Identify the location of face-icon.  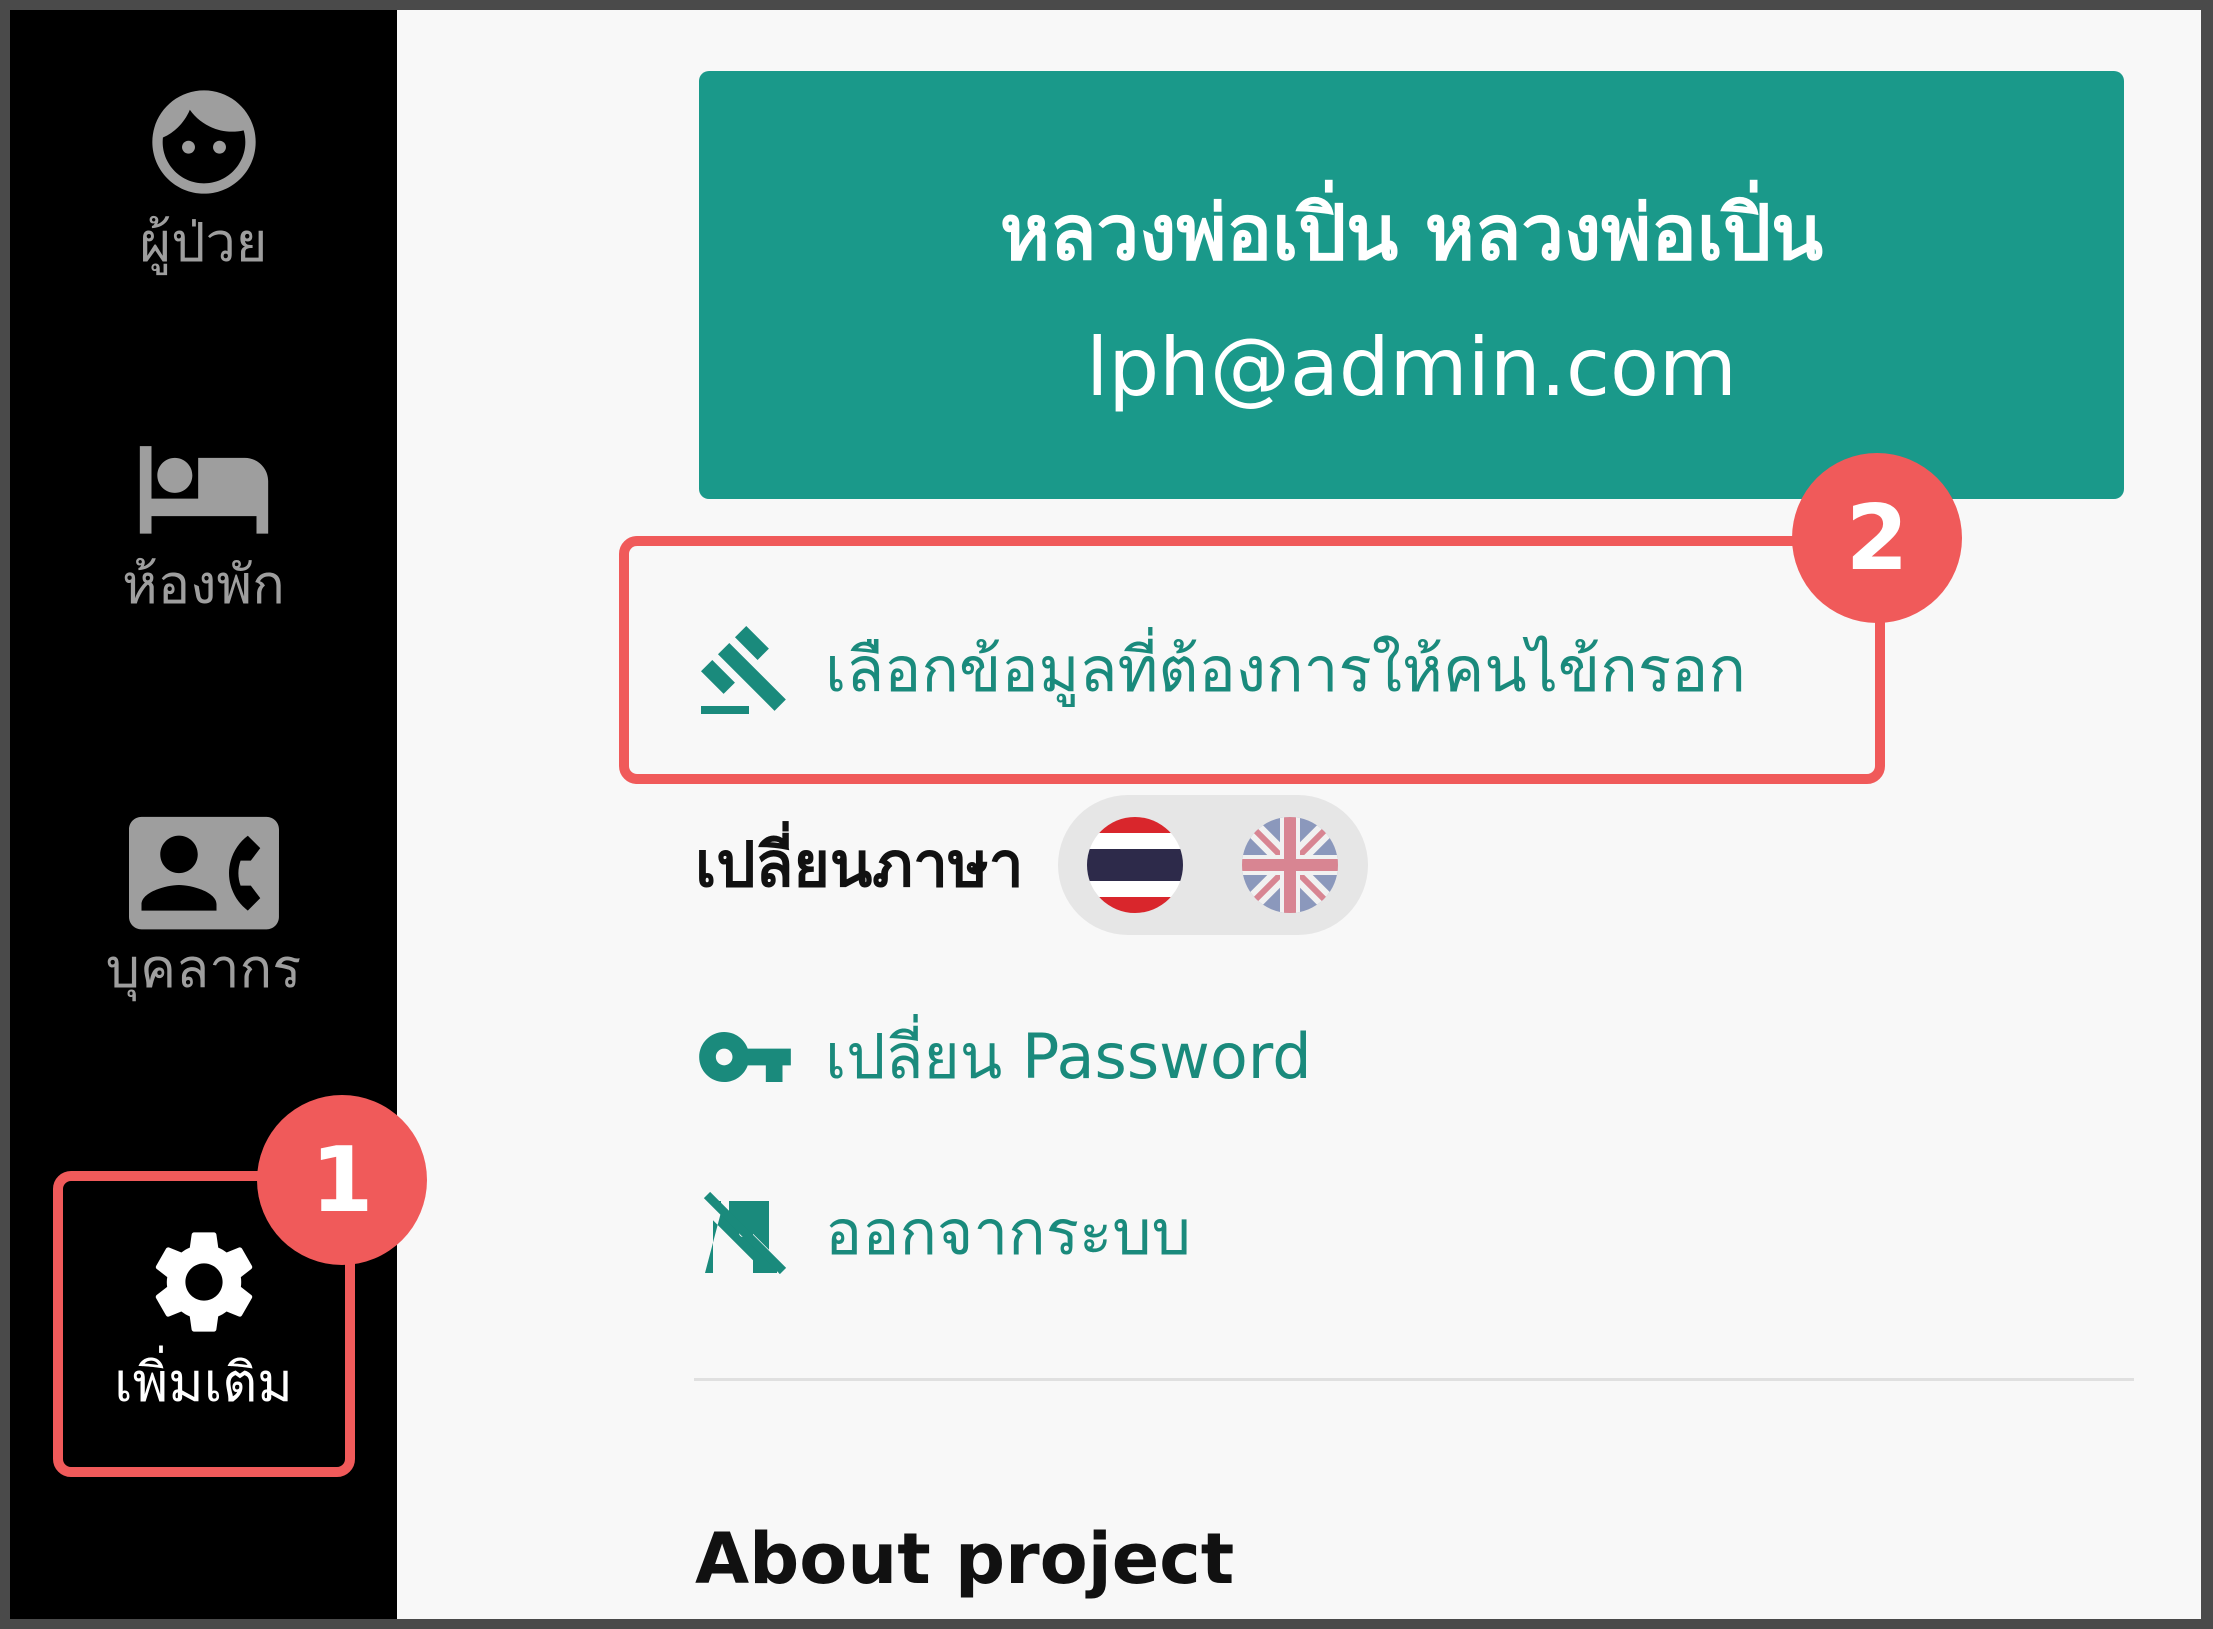
(203, 142).